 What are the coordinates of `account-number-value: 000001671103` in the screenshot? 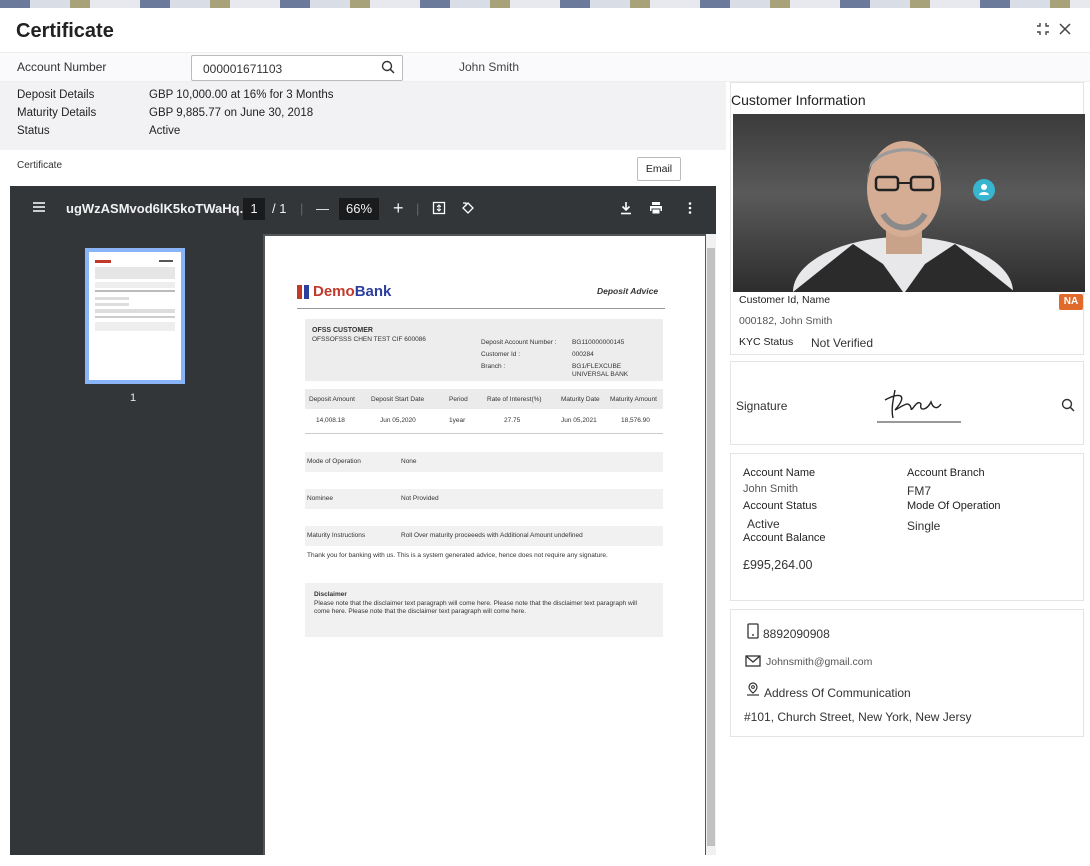 It's located at (243, 69).